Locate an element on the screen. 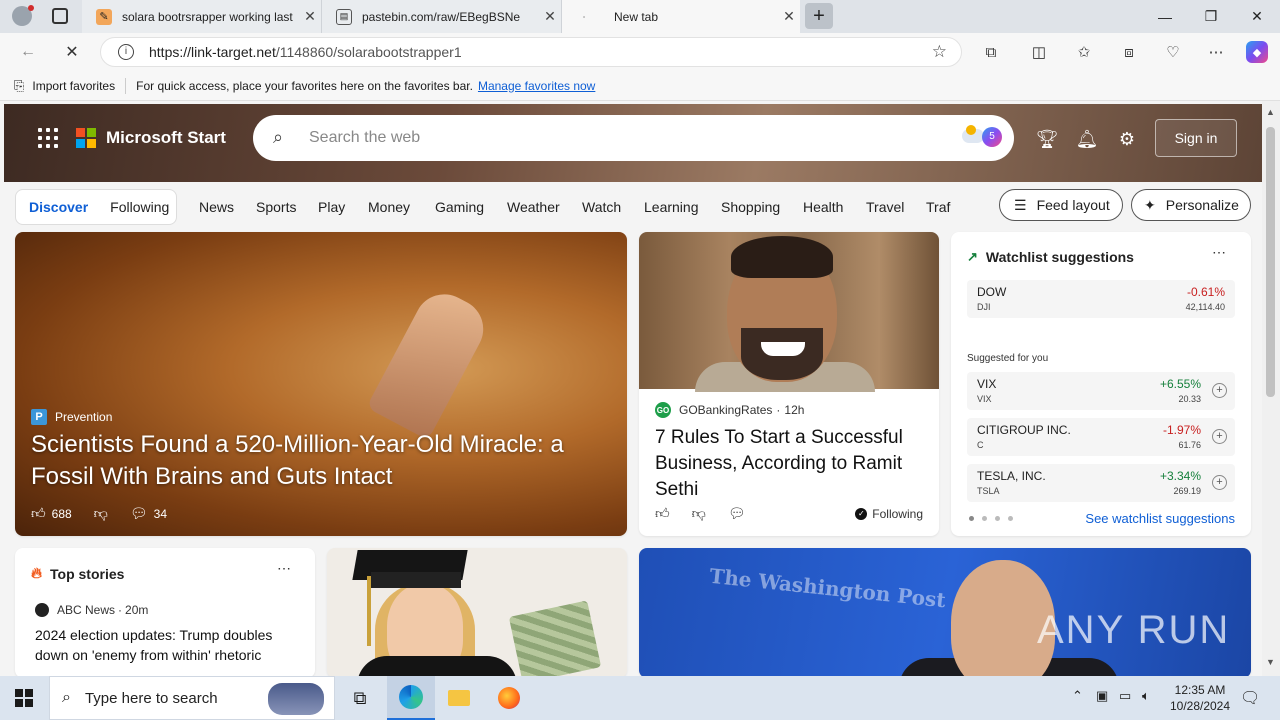 Image resolution: width=1280 pixels, height=720 pixels. file-explorer-icon is located at coordinates (459, 698).